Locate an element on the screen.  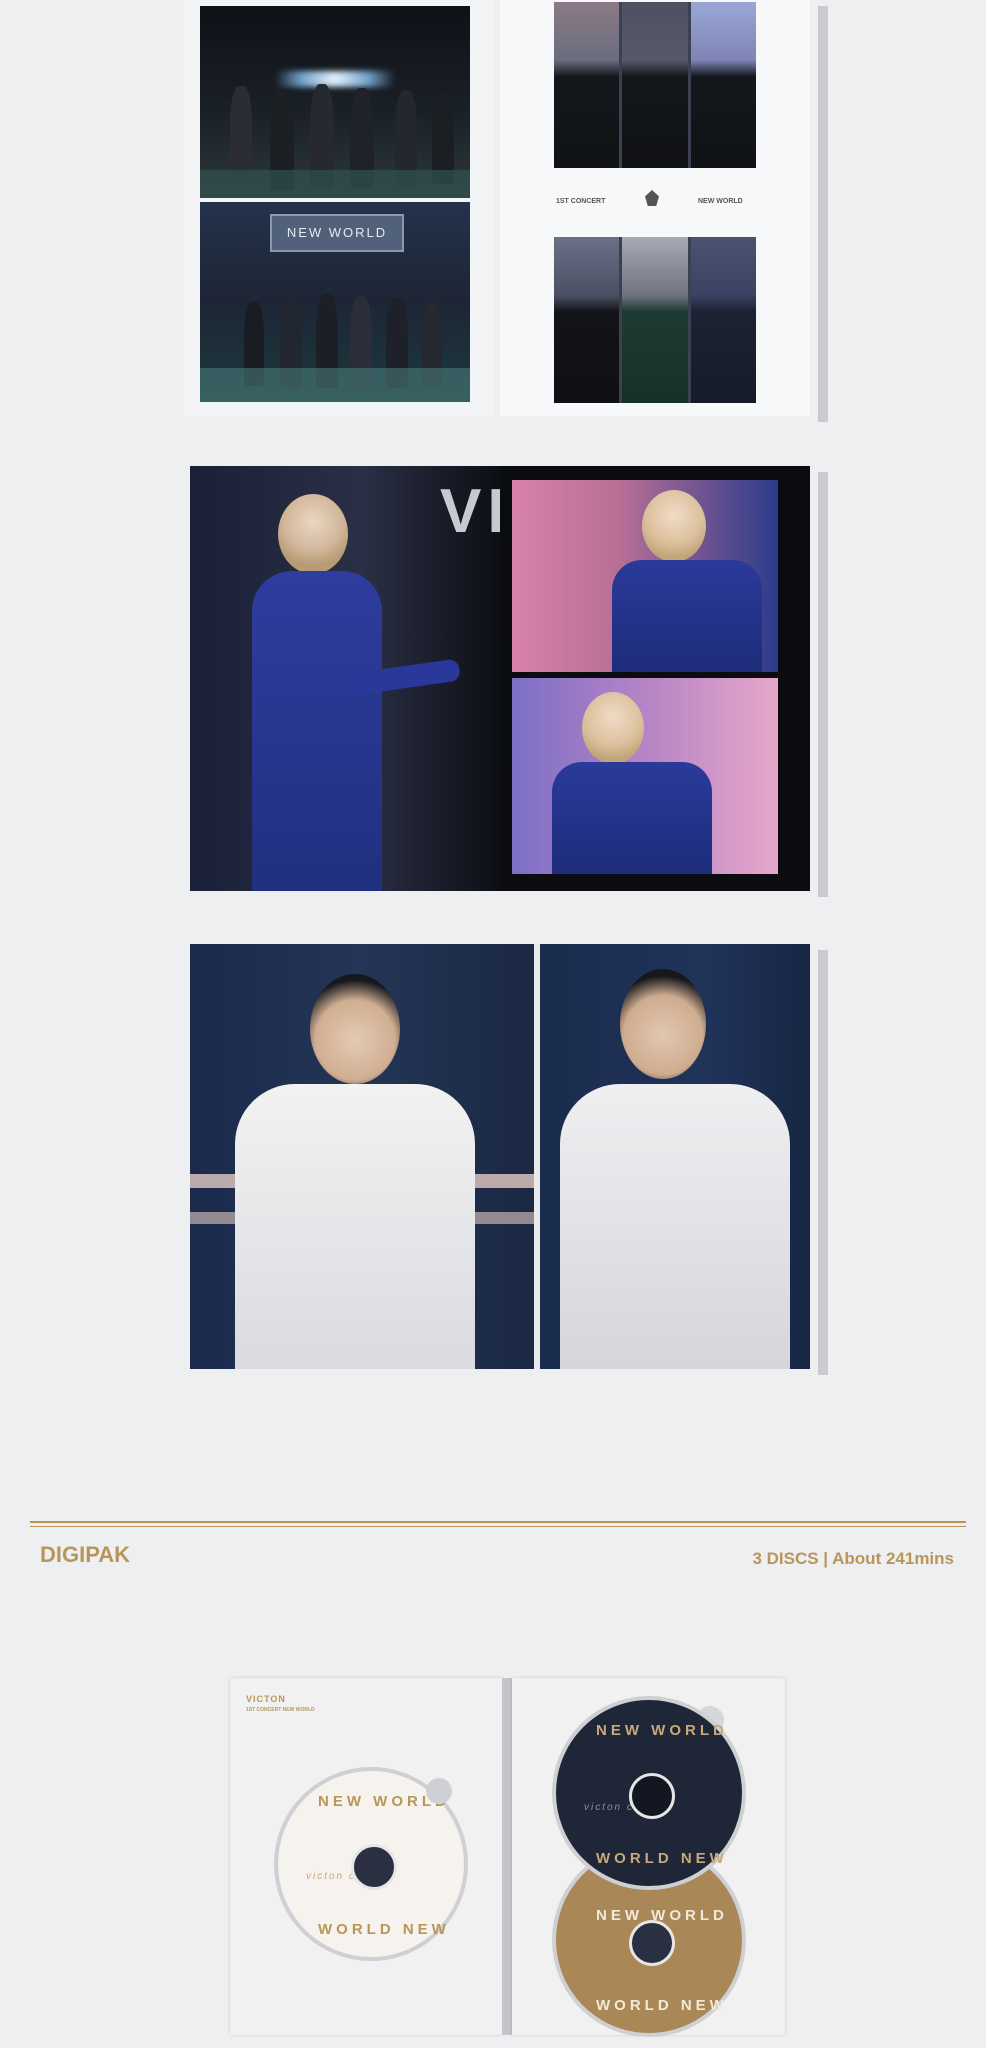
digipak-spine is located at coordinates (507, 1856).